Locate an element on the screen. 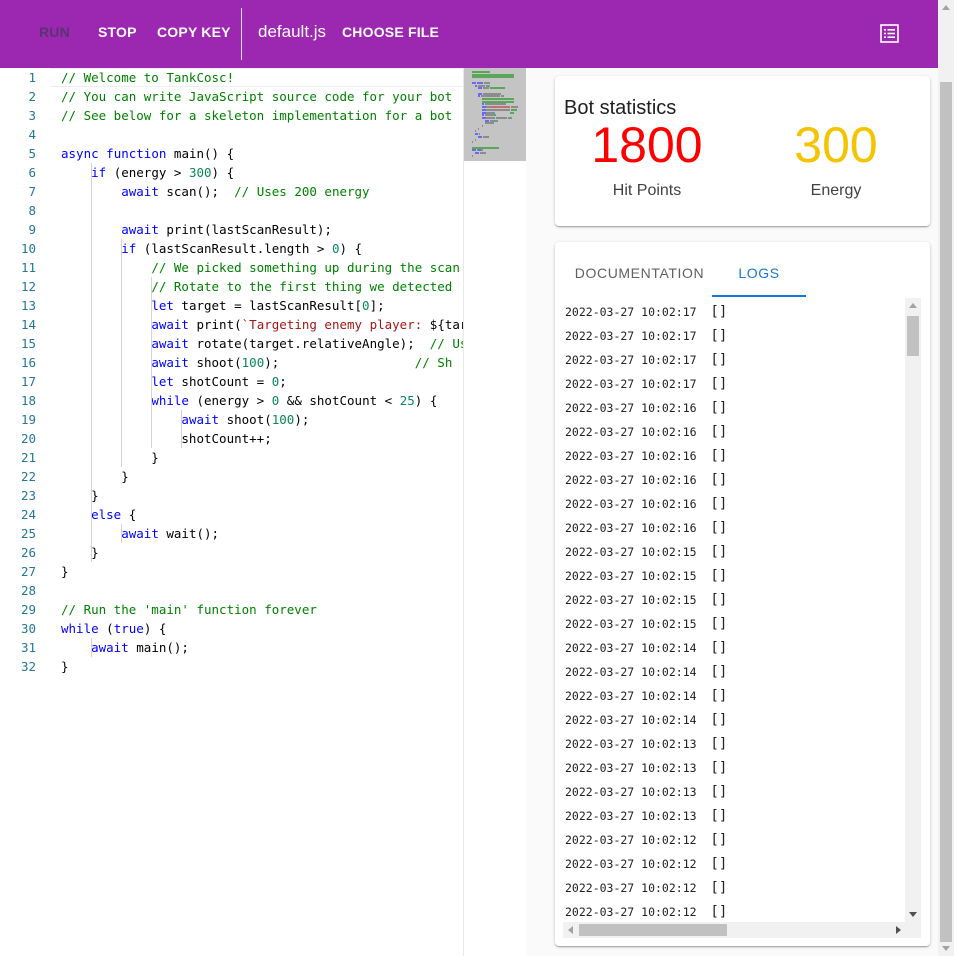 This screenshot has height=956, width=954. run-button: RUN is located at coordinates (54, 32).